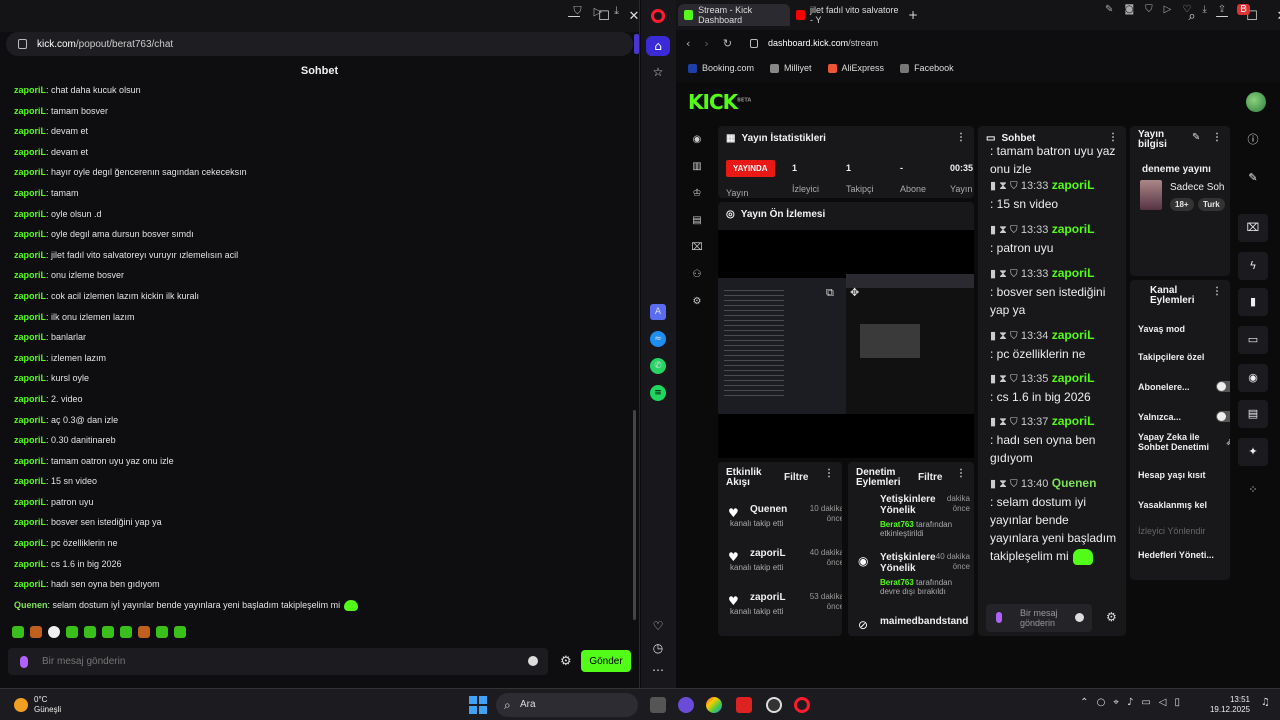 This screenshot has width=1280, height=720. Describe the element at coordinates (1230, 705) in the screenshot. I see `clock: 13:51 19.12.2025` at that location.